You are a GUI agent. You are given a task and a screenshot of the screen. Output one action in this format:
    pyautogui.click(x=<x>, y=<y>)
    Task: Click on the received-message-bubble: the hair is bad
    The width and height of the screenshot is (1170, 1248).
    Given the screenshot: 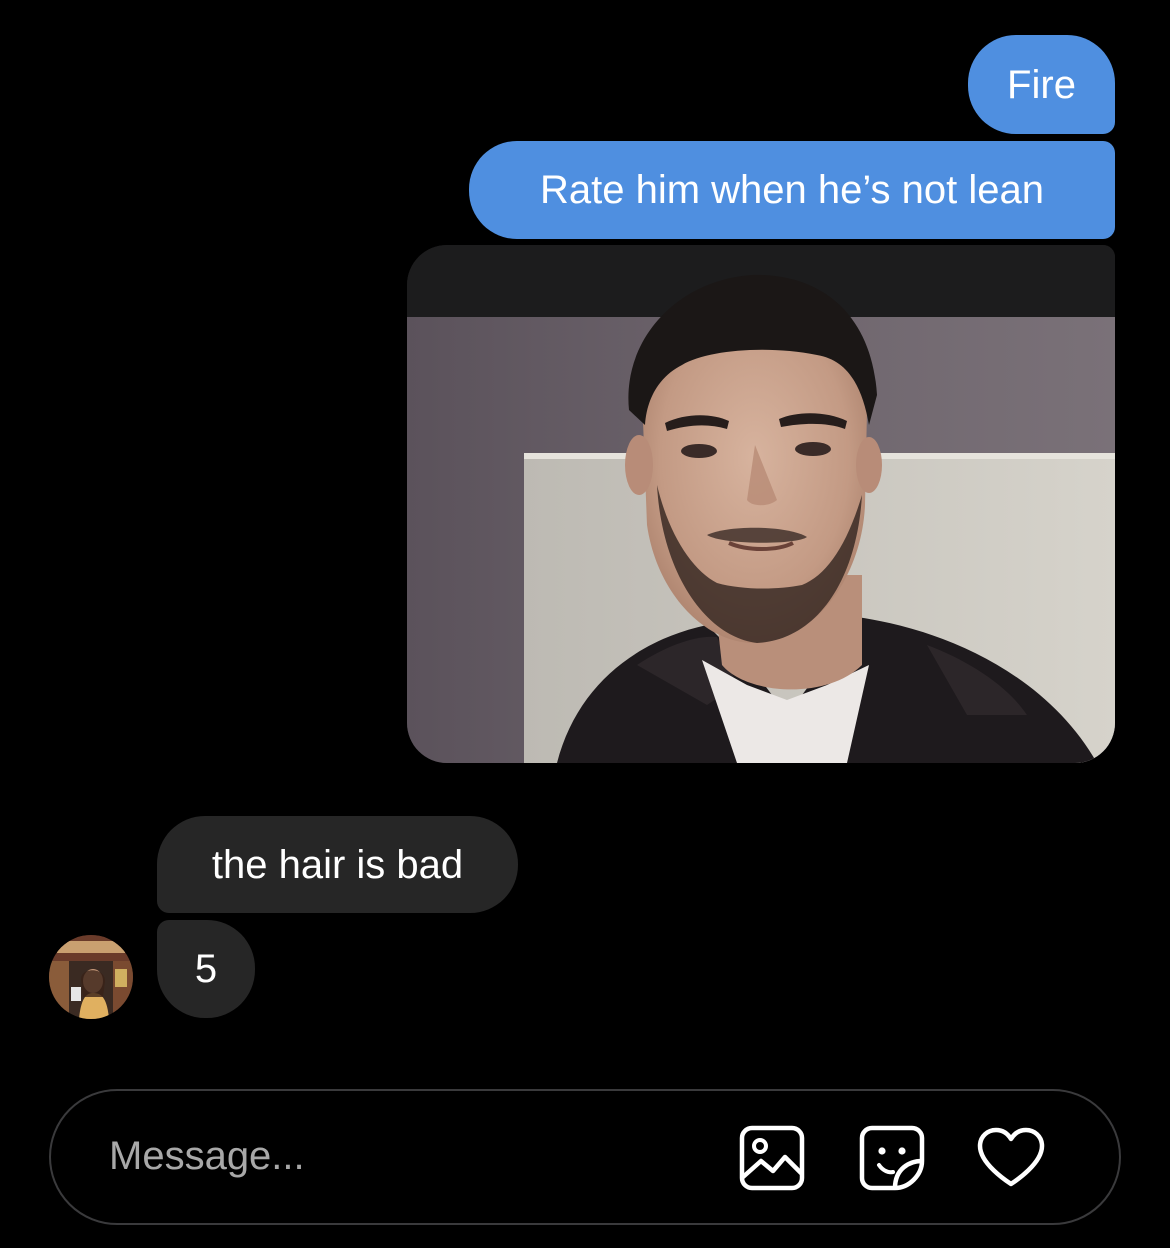 What is the action you would take?
    pyautogui.click(x=337, y=864)
    